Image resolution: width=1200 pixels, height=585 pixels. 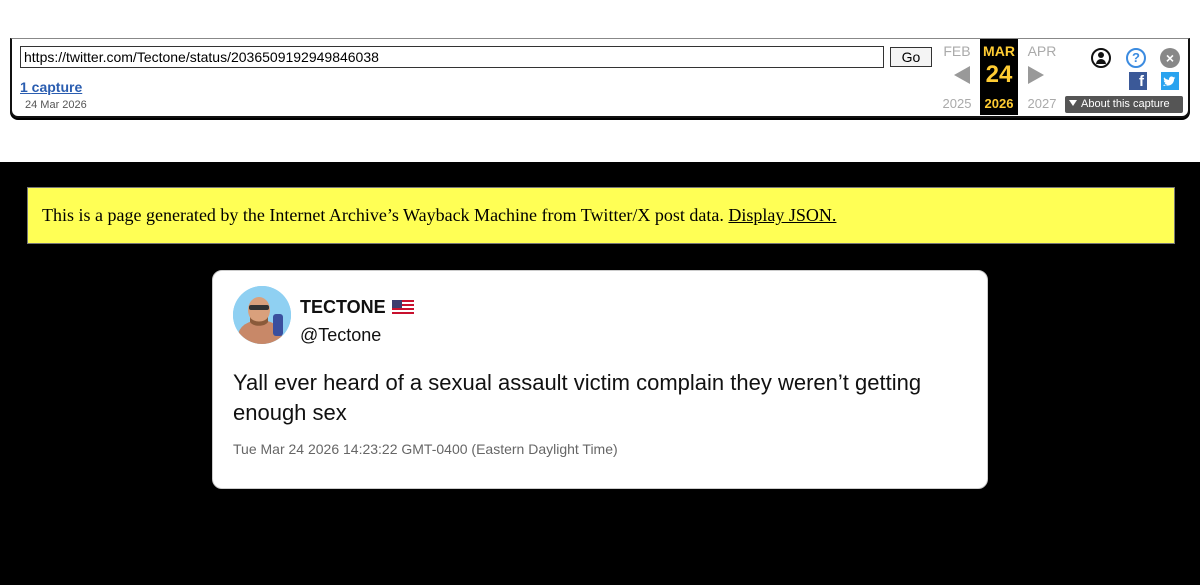 I want to click on next-capture-arrow-icon, so click(x=1036, y=75).